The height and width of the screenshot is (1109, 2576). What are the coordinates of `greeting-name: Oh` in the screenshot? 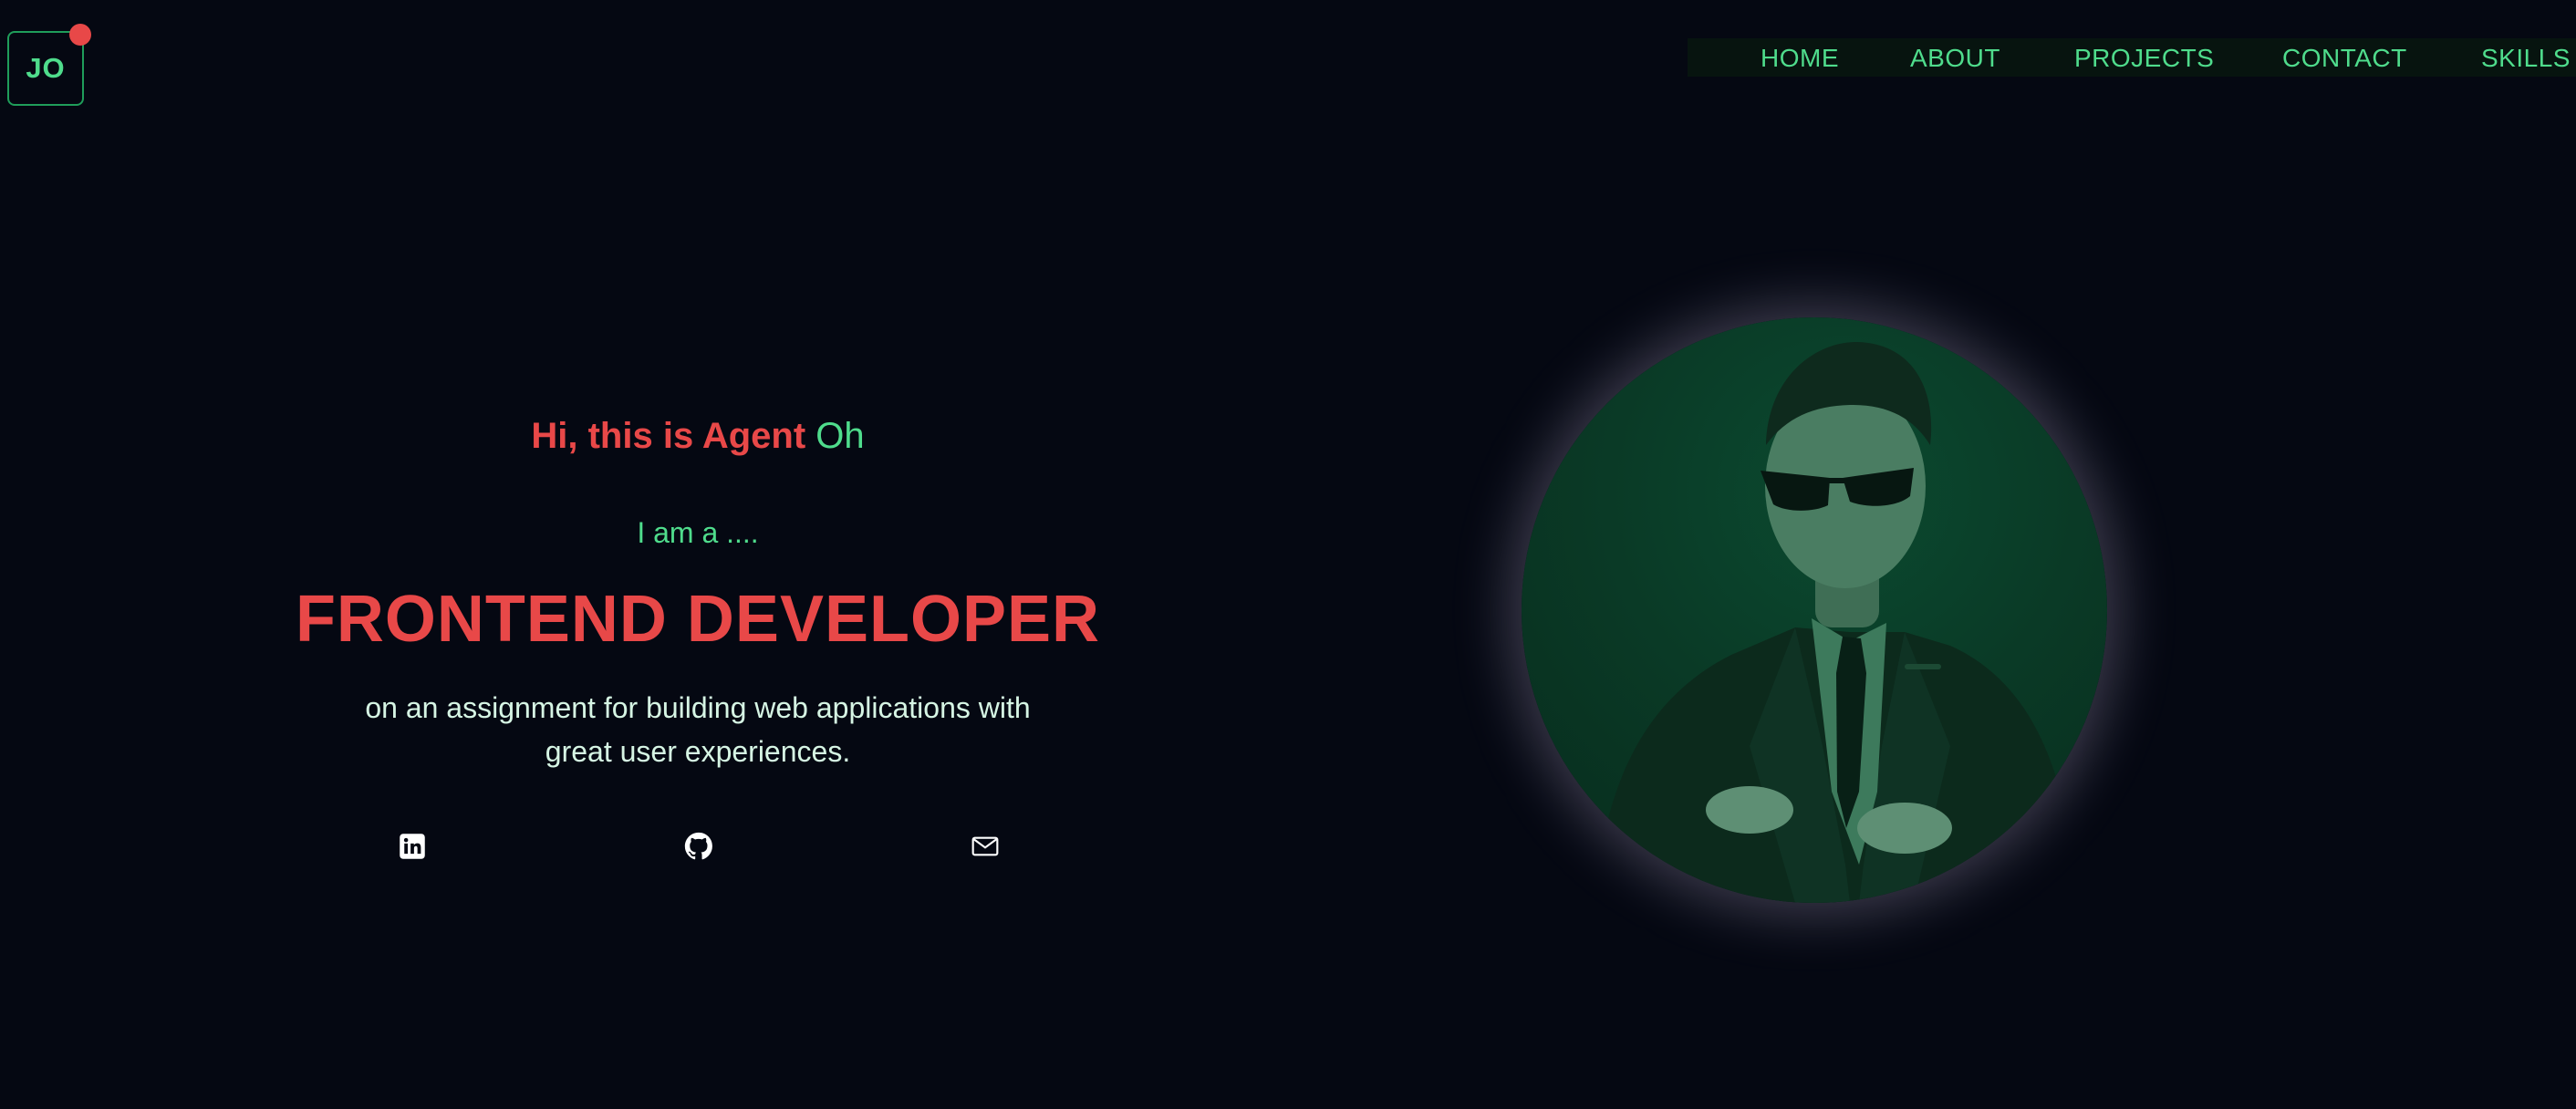 It's located at (840, 436).